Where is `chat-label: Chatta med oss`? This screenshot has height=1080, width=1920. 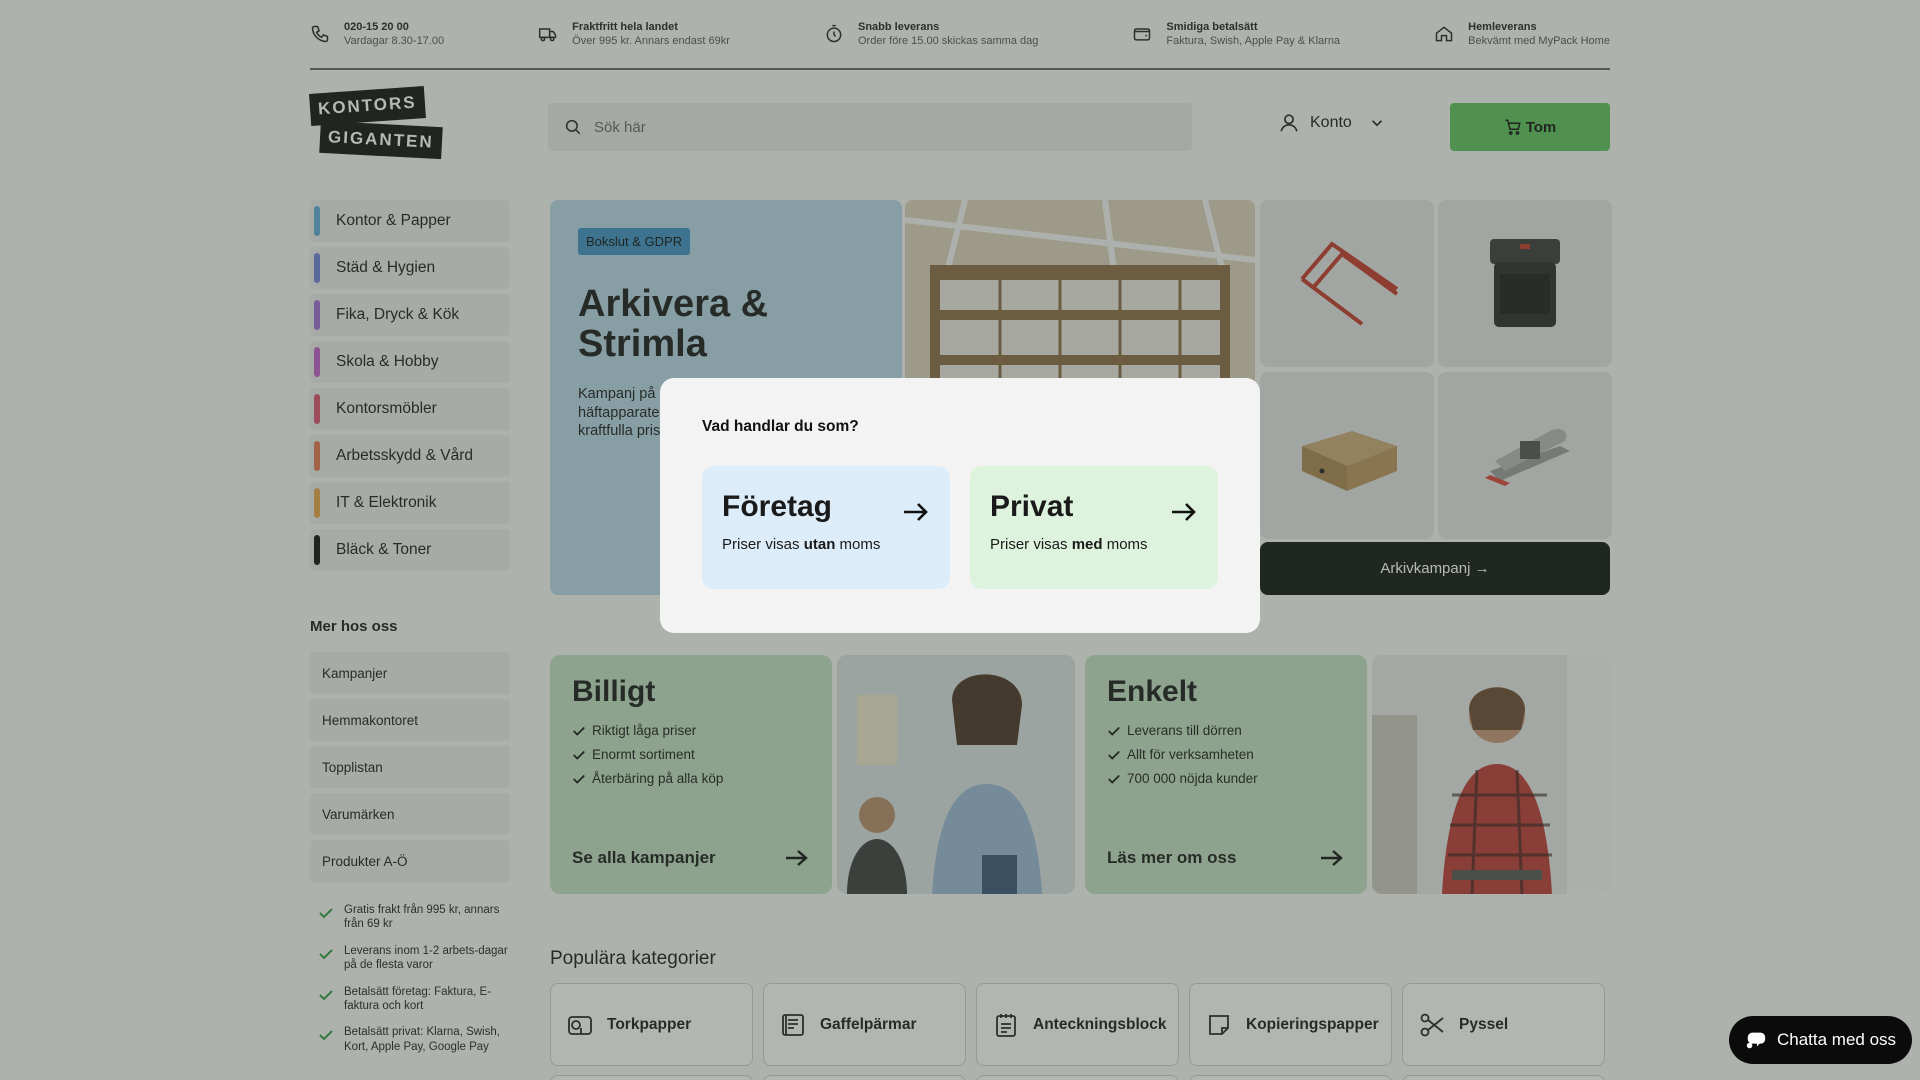 chat-label: Chatta med oss is located at coordinates (1836, 1039).